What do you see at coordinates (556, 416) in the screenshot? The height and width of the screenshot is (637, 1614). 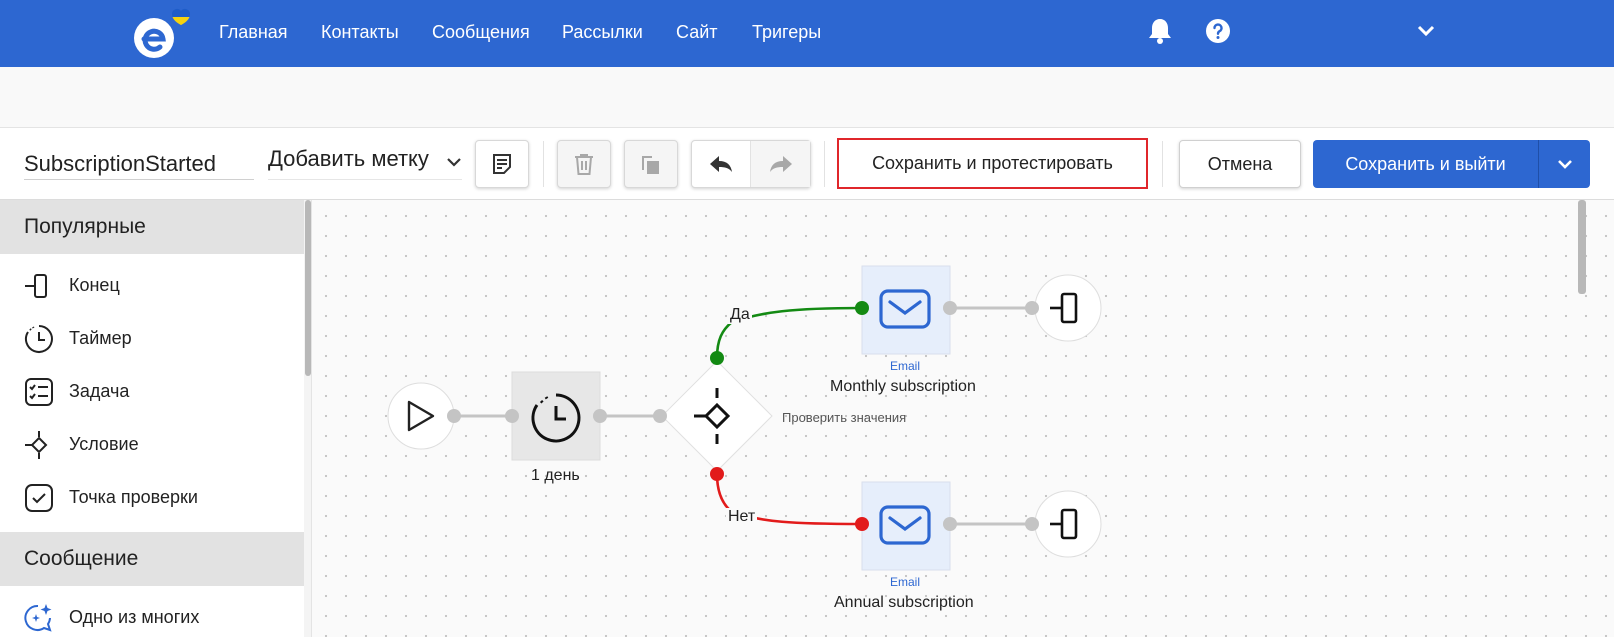 I see `timer-node` at bounding box center [556, 416].